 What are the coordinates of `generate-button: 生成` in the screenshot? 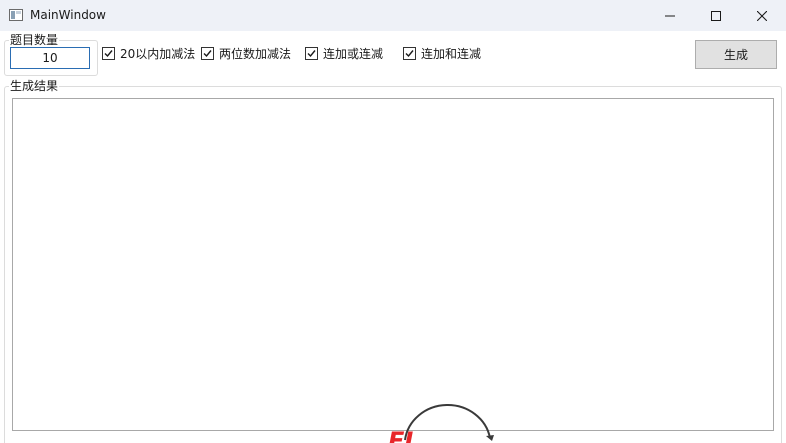 It's located at (736, 54).